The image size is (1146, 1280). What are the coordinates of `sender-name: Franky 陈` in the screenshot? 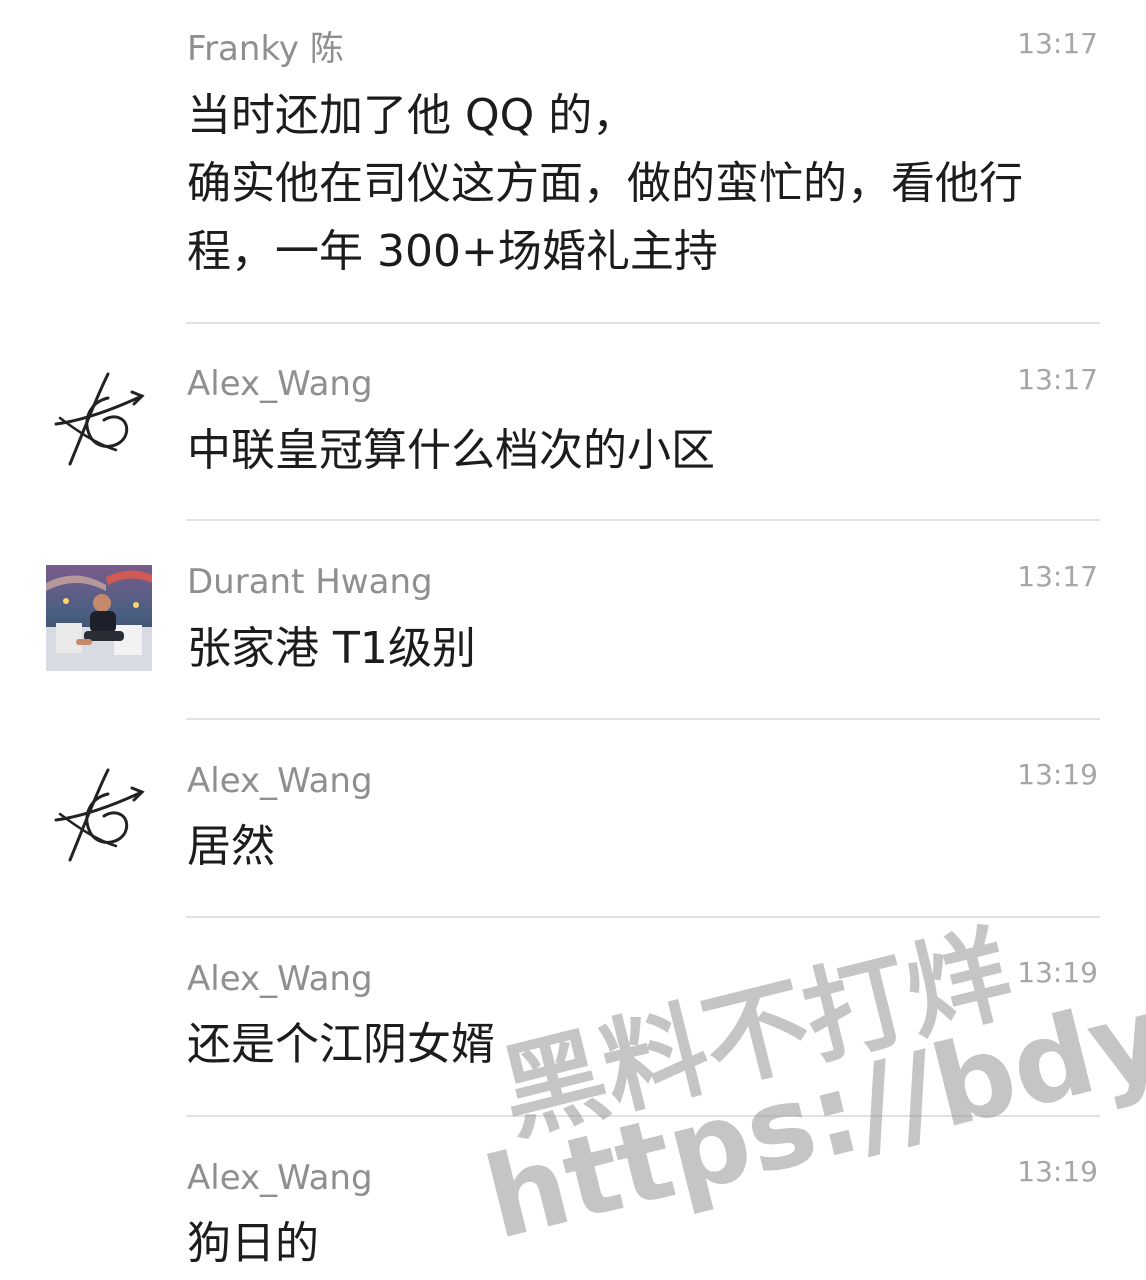 It's located at (265, 49).